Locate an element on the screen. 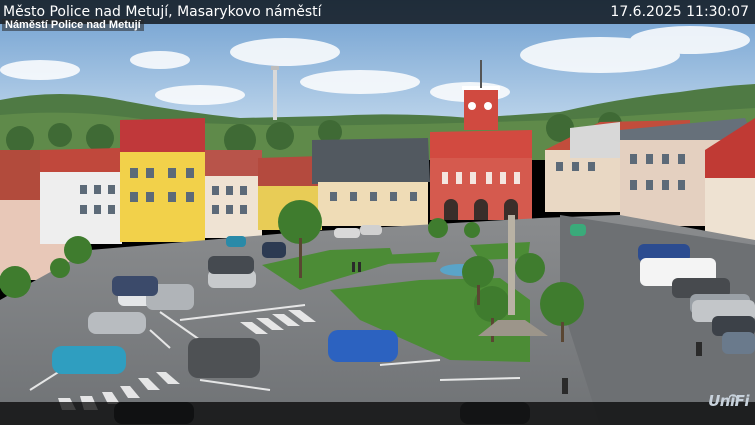  camera-subtitle: Náměstí Police nad Metují is located at coordinates (73, 25).